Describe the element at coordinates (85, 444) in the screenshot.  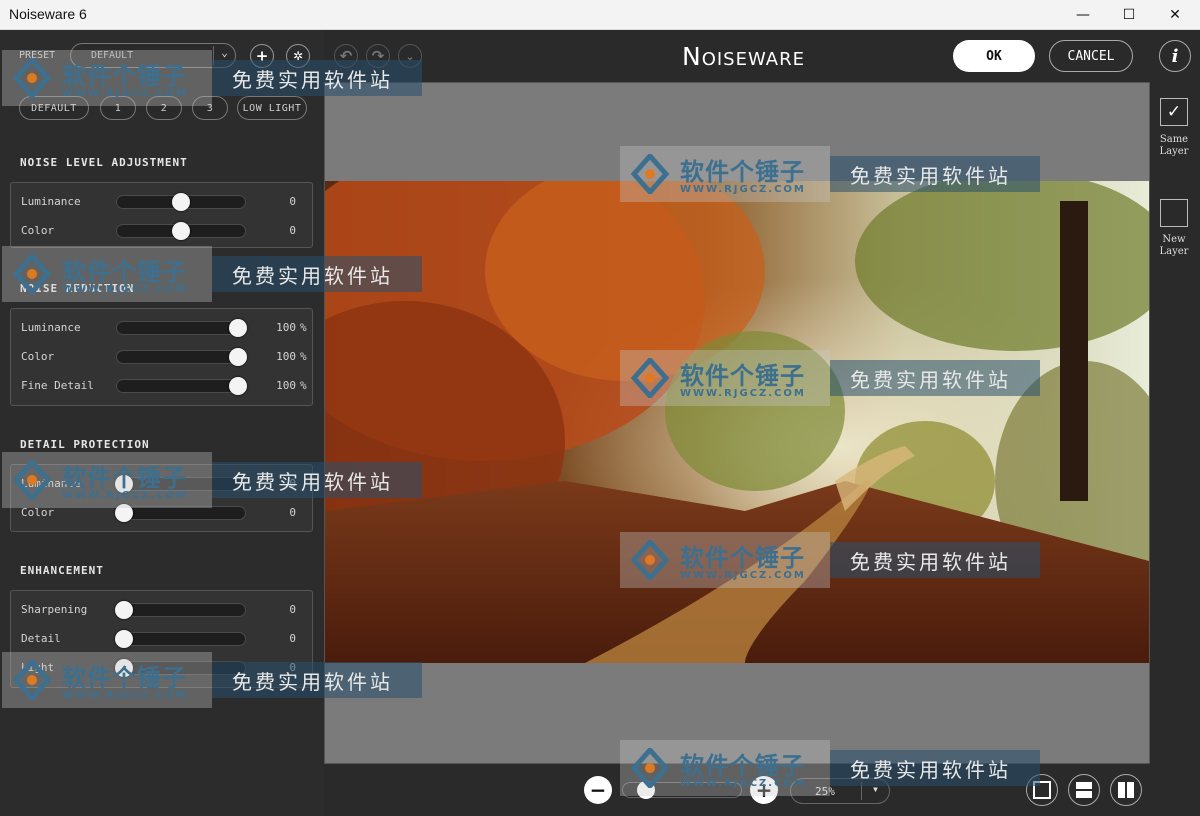
I see `detail-protection-title: DETAIL PROTECTION` at that location.